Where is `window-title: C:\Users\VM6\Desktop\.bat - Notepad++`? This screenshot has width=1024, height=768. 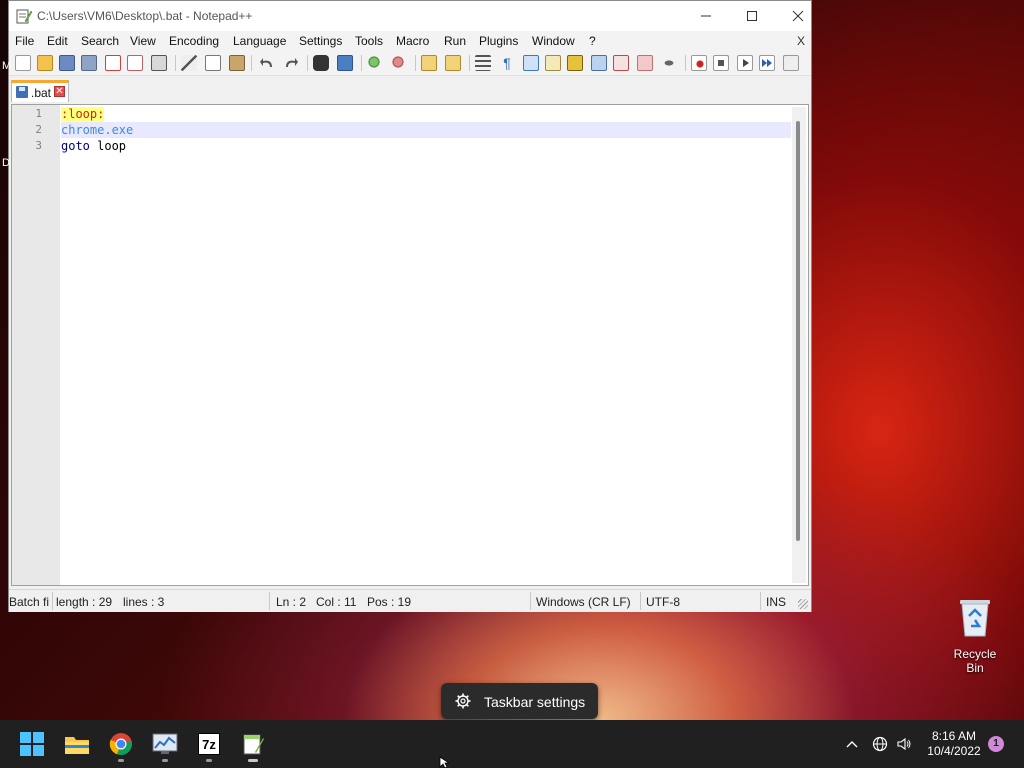
window-title: C:\Users\VM6\Desktop\.bat - Notepad++ is located at coordinates (145, 16).